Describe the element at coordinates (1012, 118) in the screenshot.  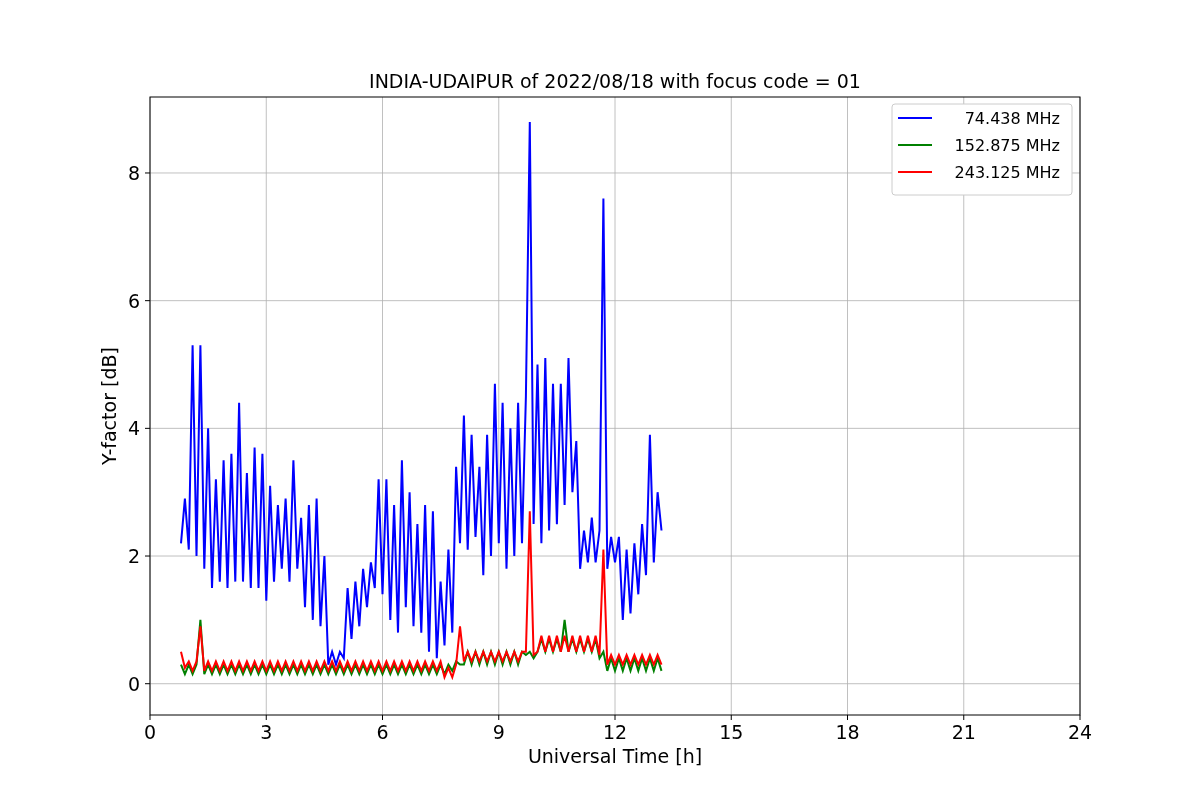
I see `legend-label: 74.438 MHz` at that location.